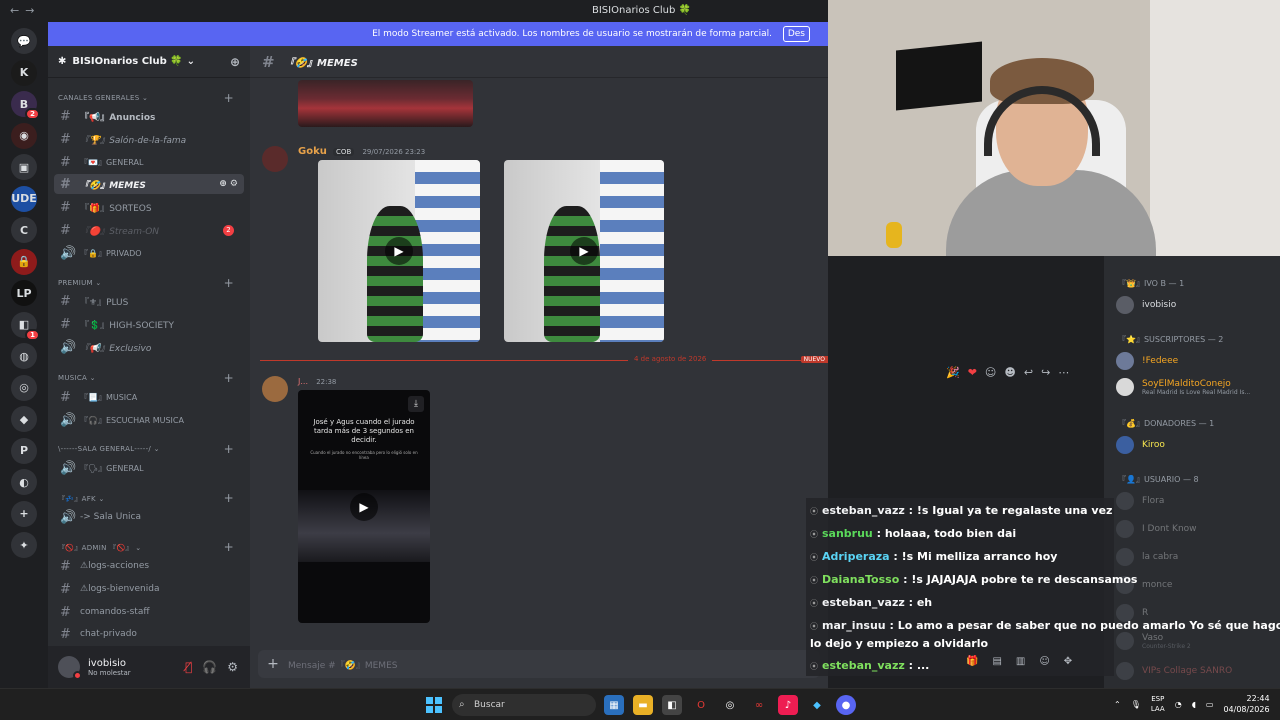 Image resolution: width=1280 pixels, height=720 pixels. What do you see at coordinates (1153, 641) in the screenshot?
I see `member-item: Vaso Counter-Strike 2` at bounding box center [1153, 641].